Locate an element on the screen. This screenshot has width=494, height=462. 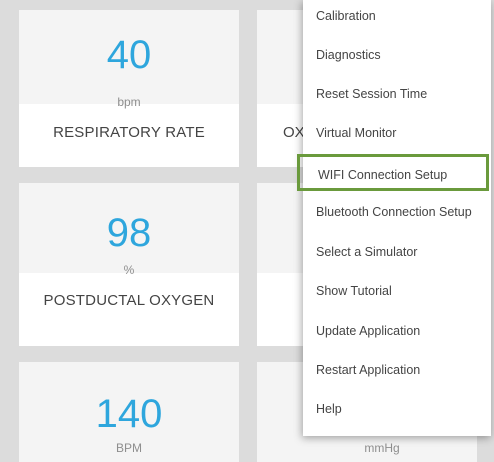
menu-item-calibration: Calibration is located at coordinates (397, 18).